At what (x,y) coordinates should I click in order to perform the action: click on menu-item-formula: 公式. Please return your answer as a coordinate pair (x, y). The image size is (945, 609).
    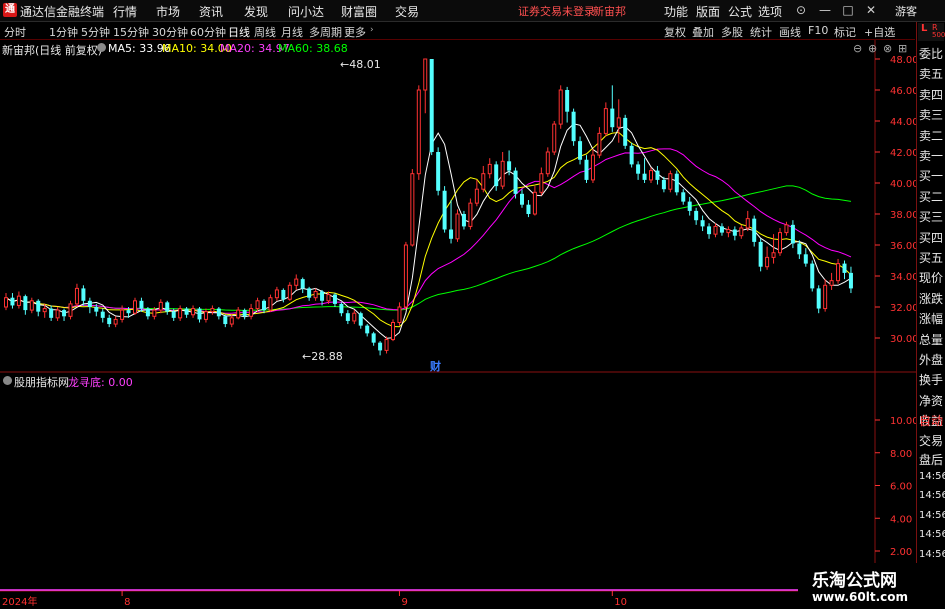
    Looking at the image, I should click on (740, 11).